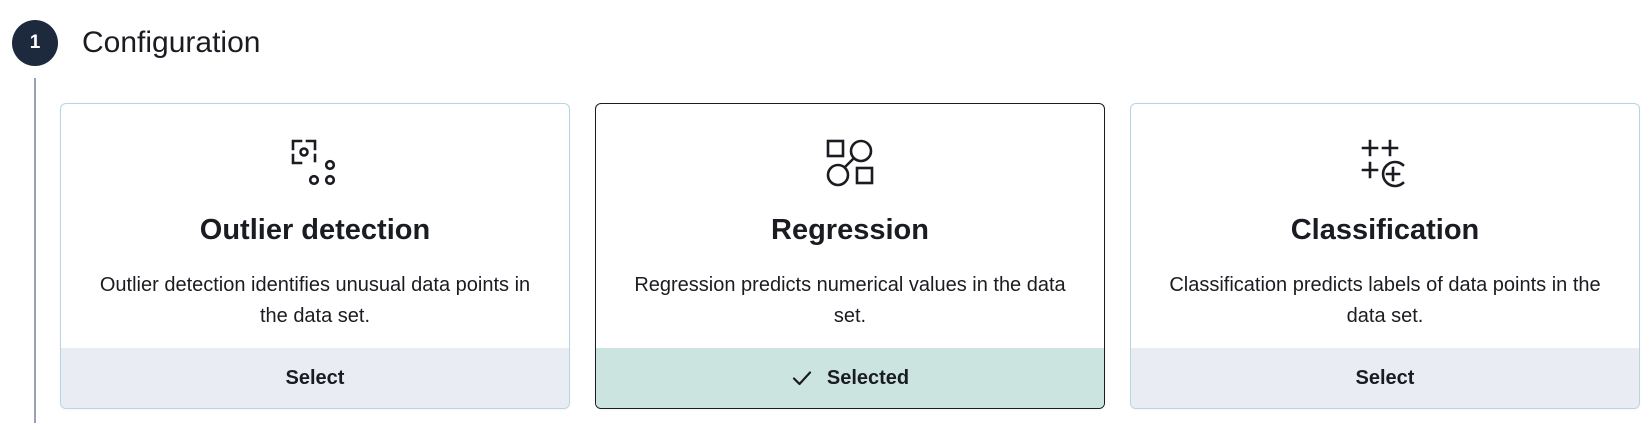 The height and width of the screenshot is (430, 1650). I want to click on outlier-detection-icon, so click(315, 163).